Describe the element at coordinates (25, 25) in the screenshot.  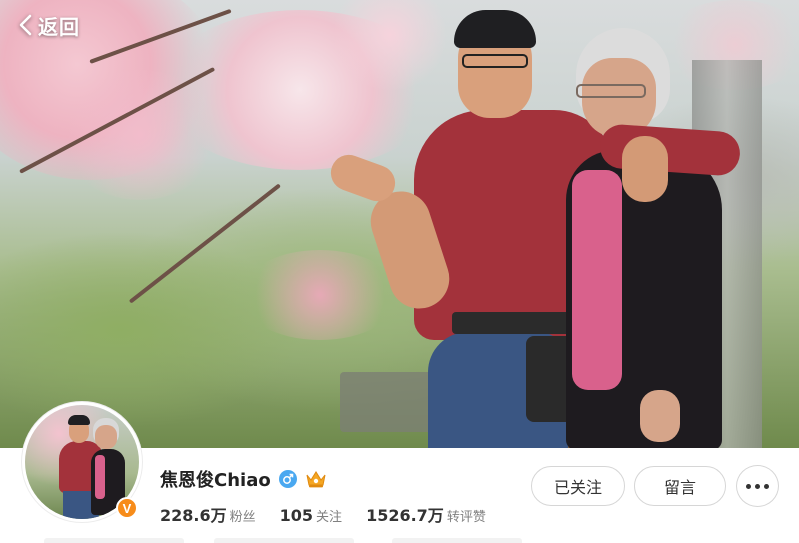
I see `chevron-left-icon` at that location.